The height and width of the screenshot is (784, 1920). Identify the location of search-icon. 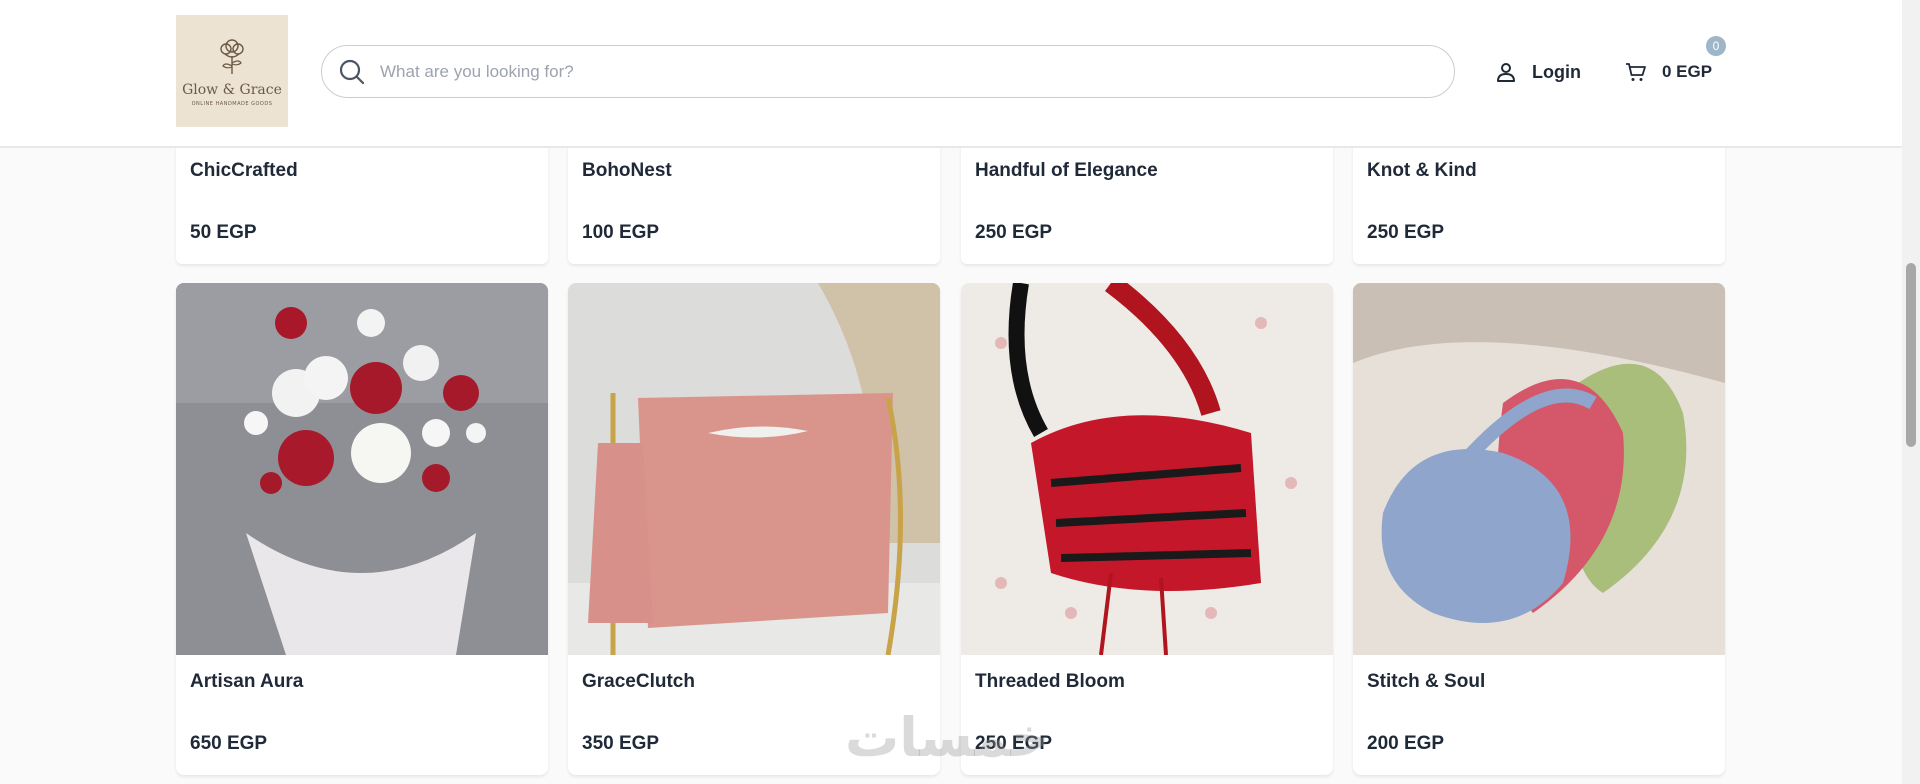
(352, 71).